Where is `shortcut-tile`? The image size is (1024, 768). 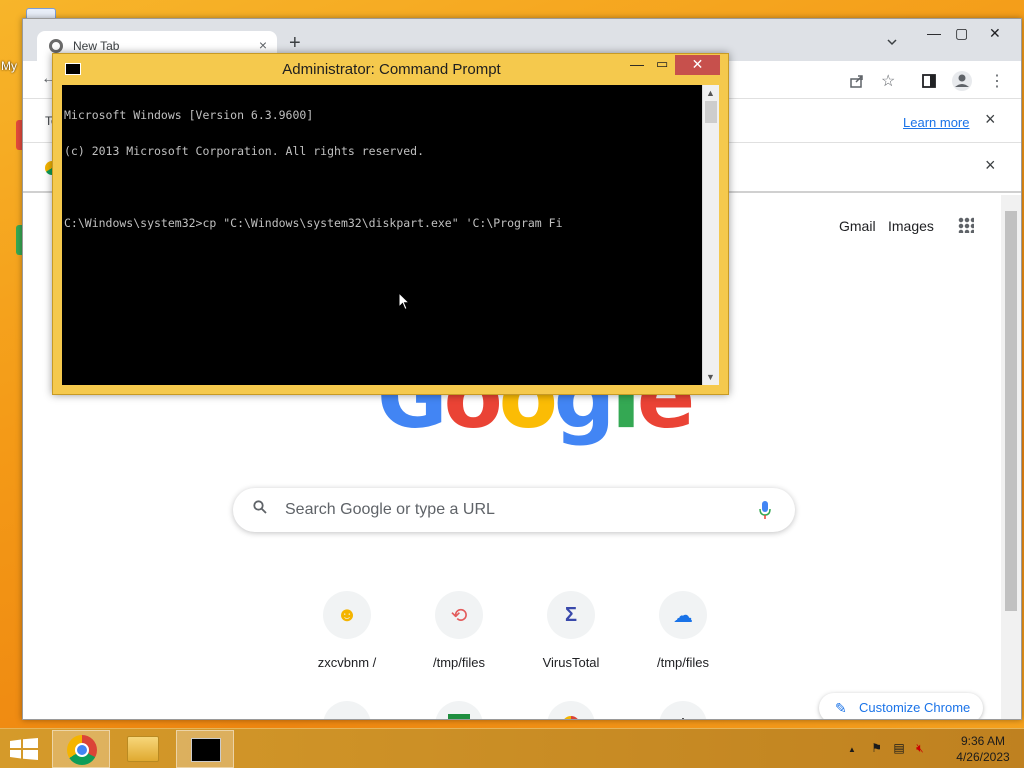
shortcut-tile is located at coordinates (571, 707).